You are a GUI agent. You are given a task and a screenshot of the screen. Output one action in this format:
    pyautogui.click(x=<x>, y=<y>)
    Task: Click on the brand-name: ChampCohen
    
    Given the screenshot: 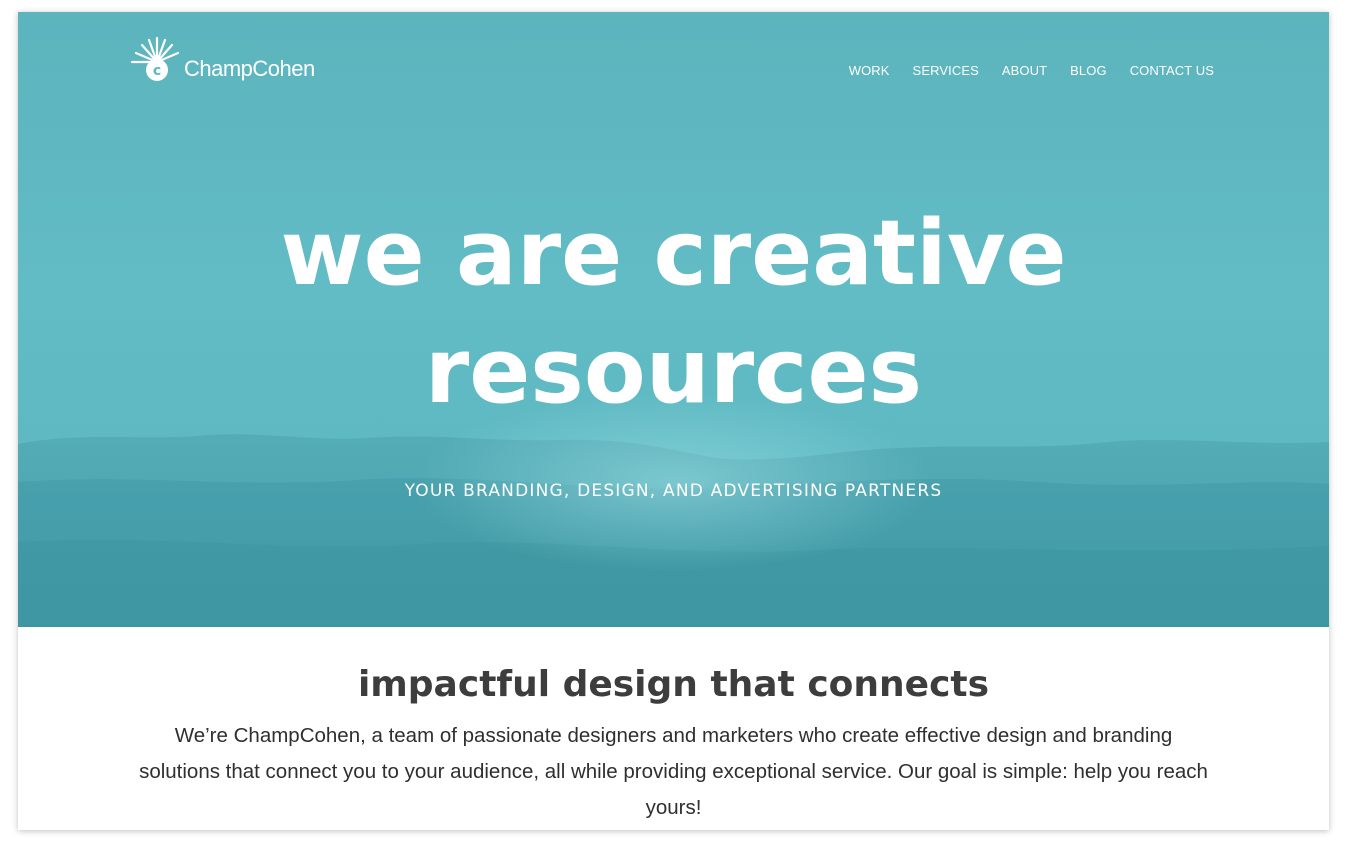 What is the action you would take?
    pyautogui.click(x=249, y=68)
    